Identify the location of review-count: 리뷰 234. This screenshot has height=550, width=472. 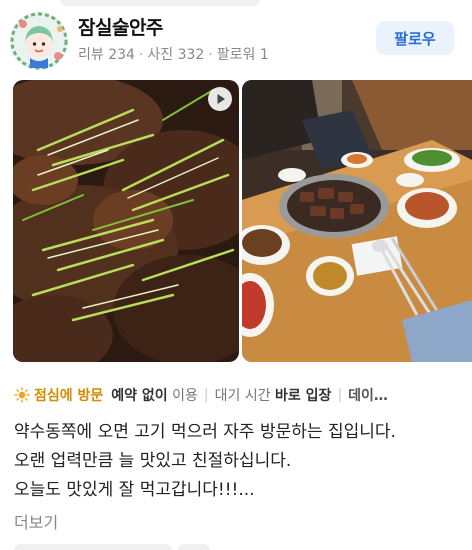
(106, 55).